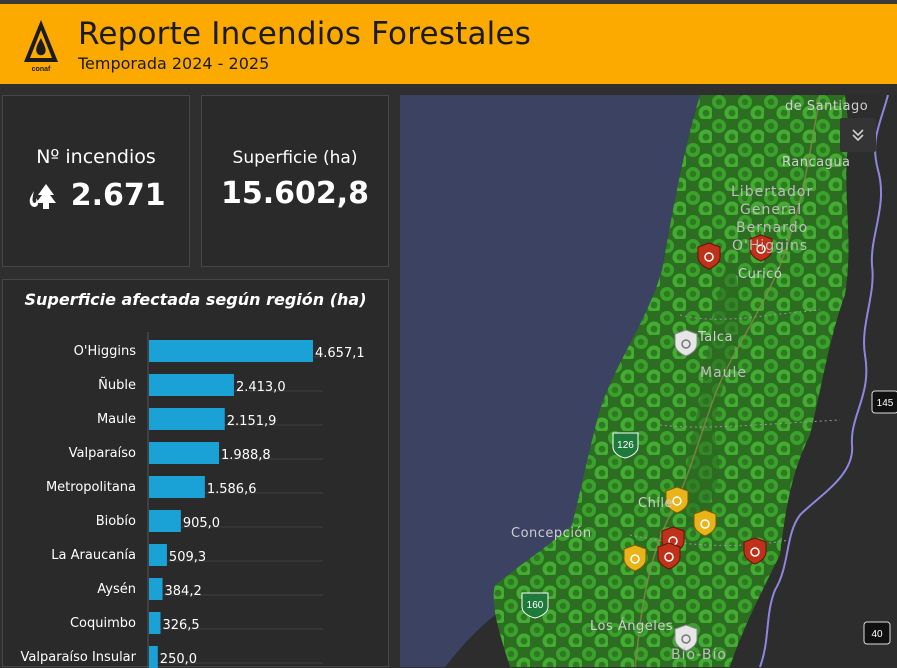  I want to click on chart-category-label: Valparaíso Insular, so click(79, 657).